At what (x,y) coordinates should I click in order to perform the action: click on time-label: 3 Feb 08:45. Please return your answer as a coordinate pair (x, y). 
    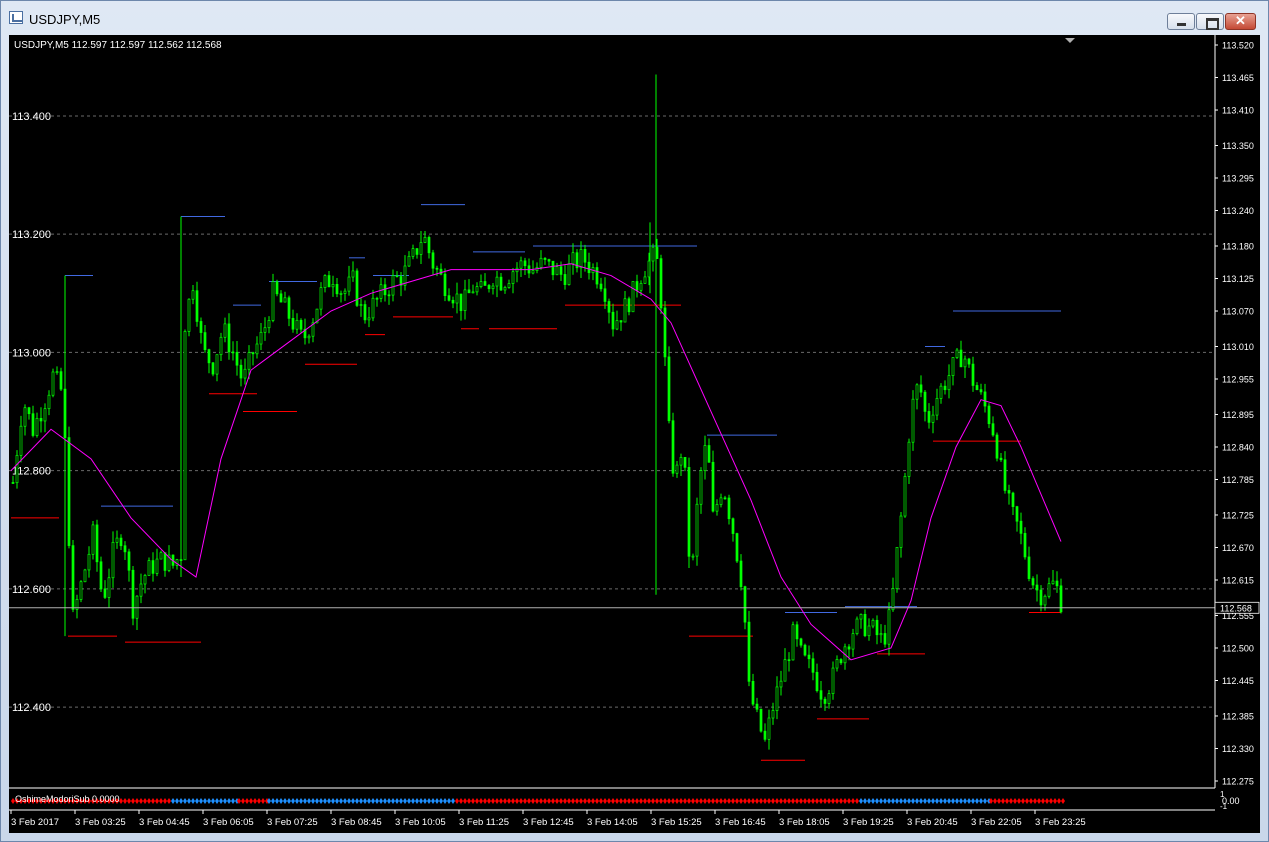
    Looking at the image, I should click on (356, 822).